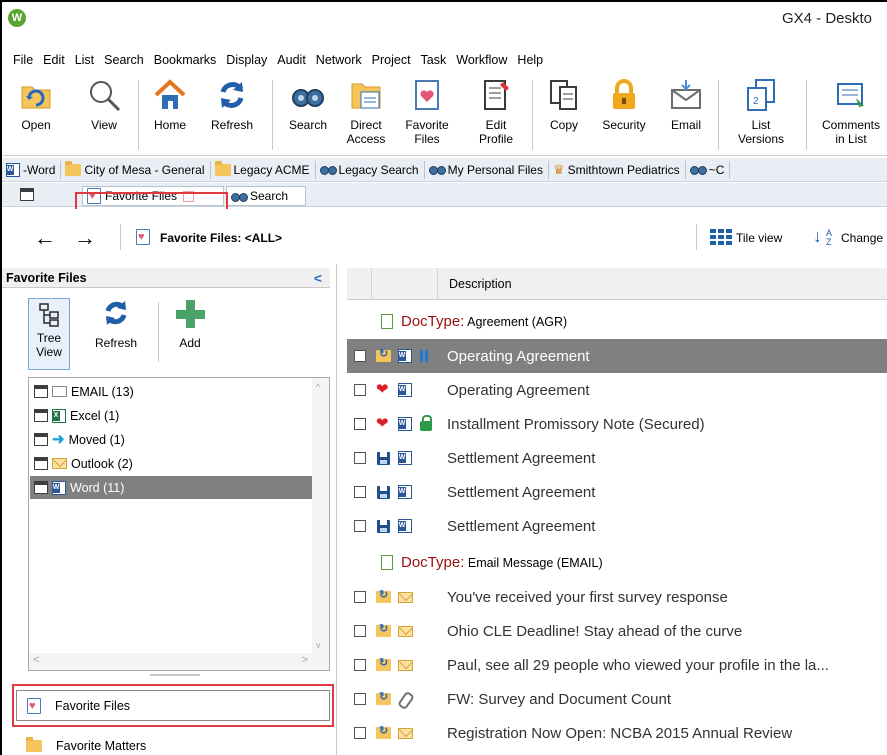  I want to click on email-button: Email, so click(686, 105).